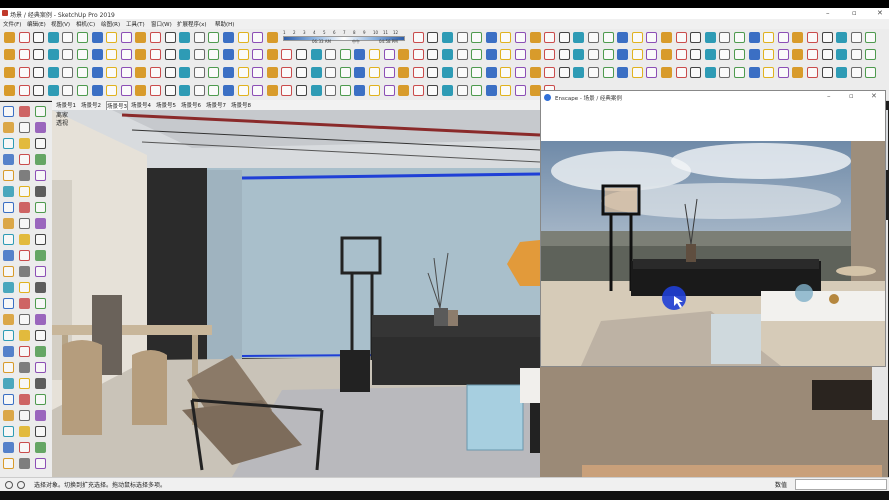 This screenshot has width=889, height=500. I want to click on maximize-button: ▫, so click(854, 13).